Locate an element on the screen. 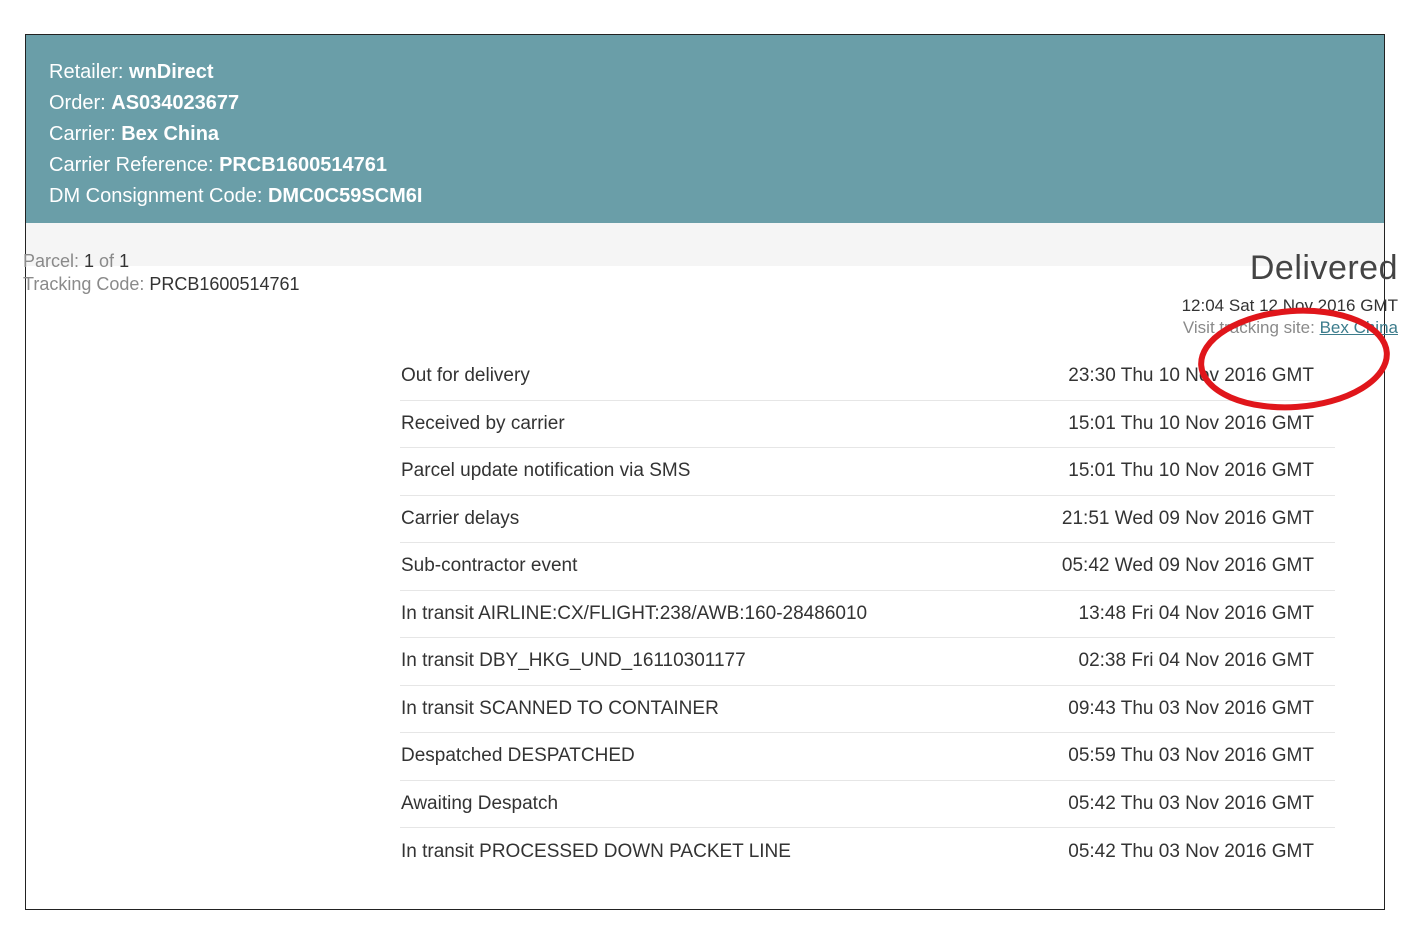 The height and width of the screenshot is (931, 1420). event-description: Received by carrier is located at coordinates (483, 423).